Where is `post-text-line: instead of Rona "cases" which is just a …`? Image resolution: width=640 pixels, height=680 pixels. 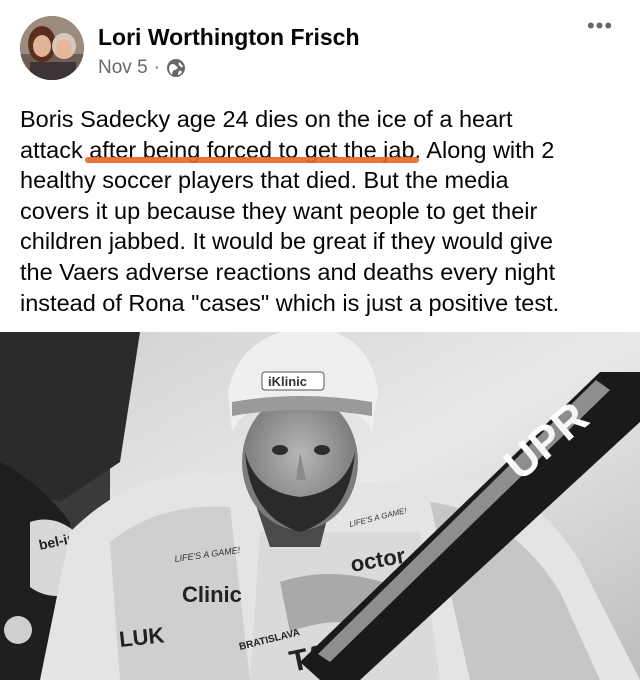 post-text-line: instead of Rona "cases" which is just a … is located at coordinates (290, 302).